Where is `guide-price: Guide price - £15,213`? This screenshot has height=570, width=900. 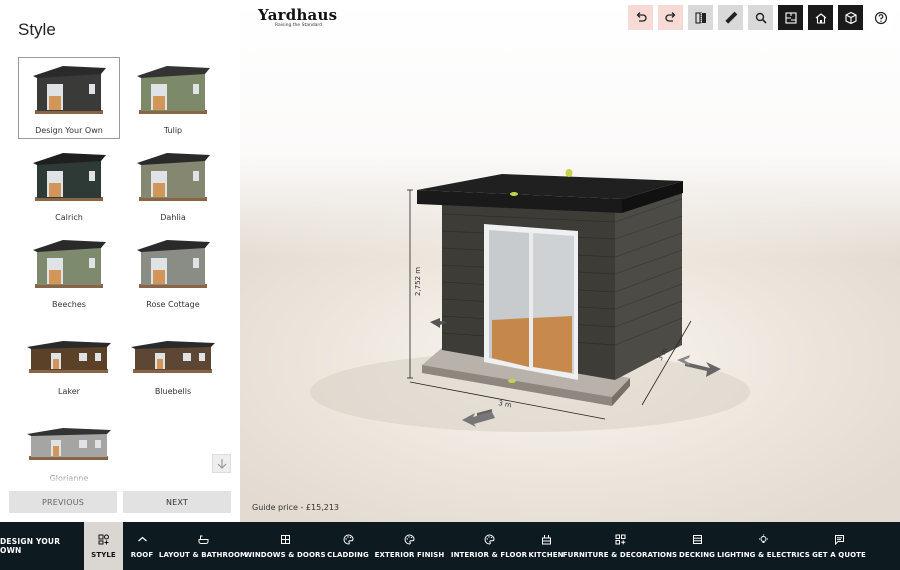 guide-price: Guide price - £15,213 is located at coordinates (295, 507).